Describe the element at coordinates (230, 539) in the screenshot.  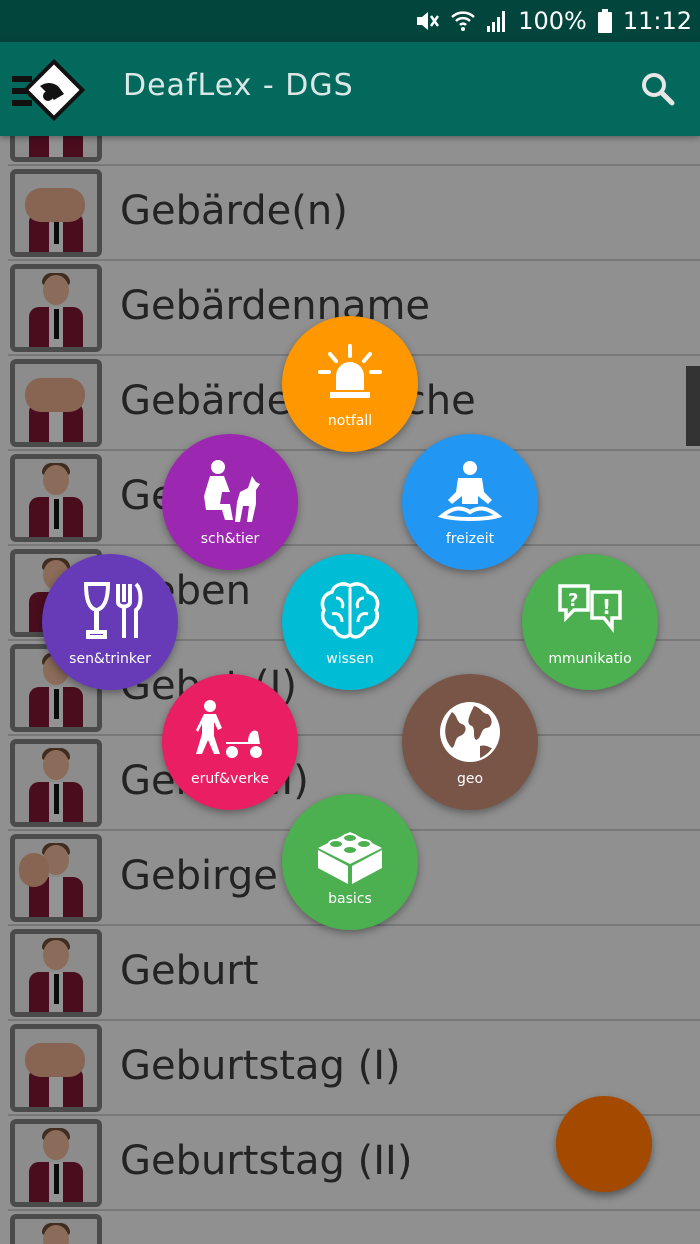
I see `category-label: sch&tier` at that location.